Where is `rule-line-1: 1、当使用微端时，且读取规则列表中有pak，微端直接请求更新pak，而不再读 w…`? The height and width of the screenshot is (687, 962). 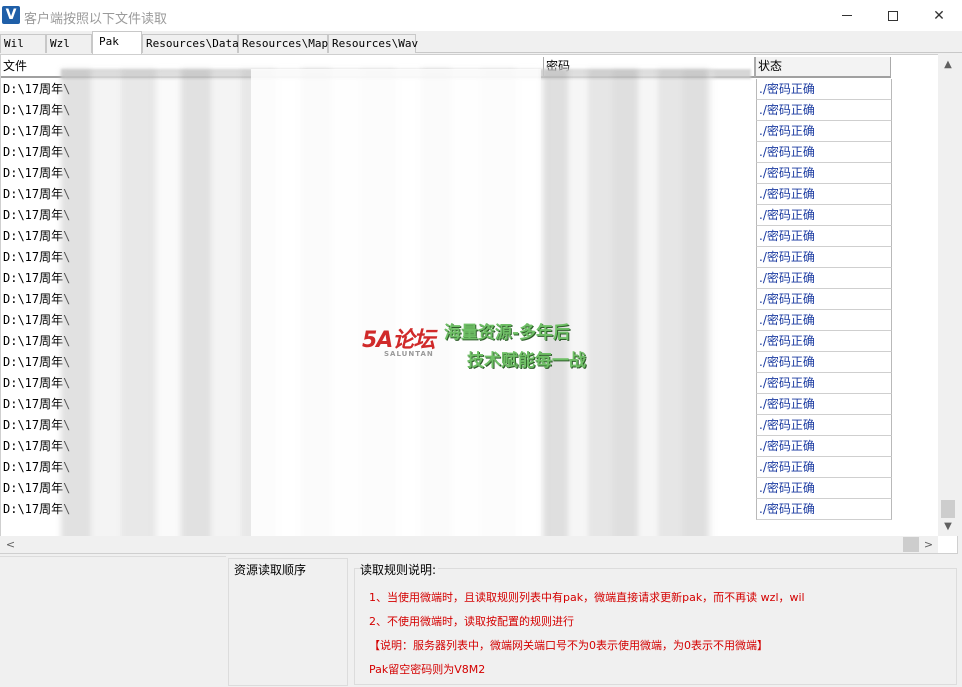
rule-line-1: 1、当使用微端时，且读取规则列表中有pak，微端直接请求更新pak，而不再读 w… is located at coordinates (587, 597).